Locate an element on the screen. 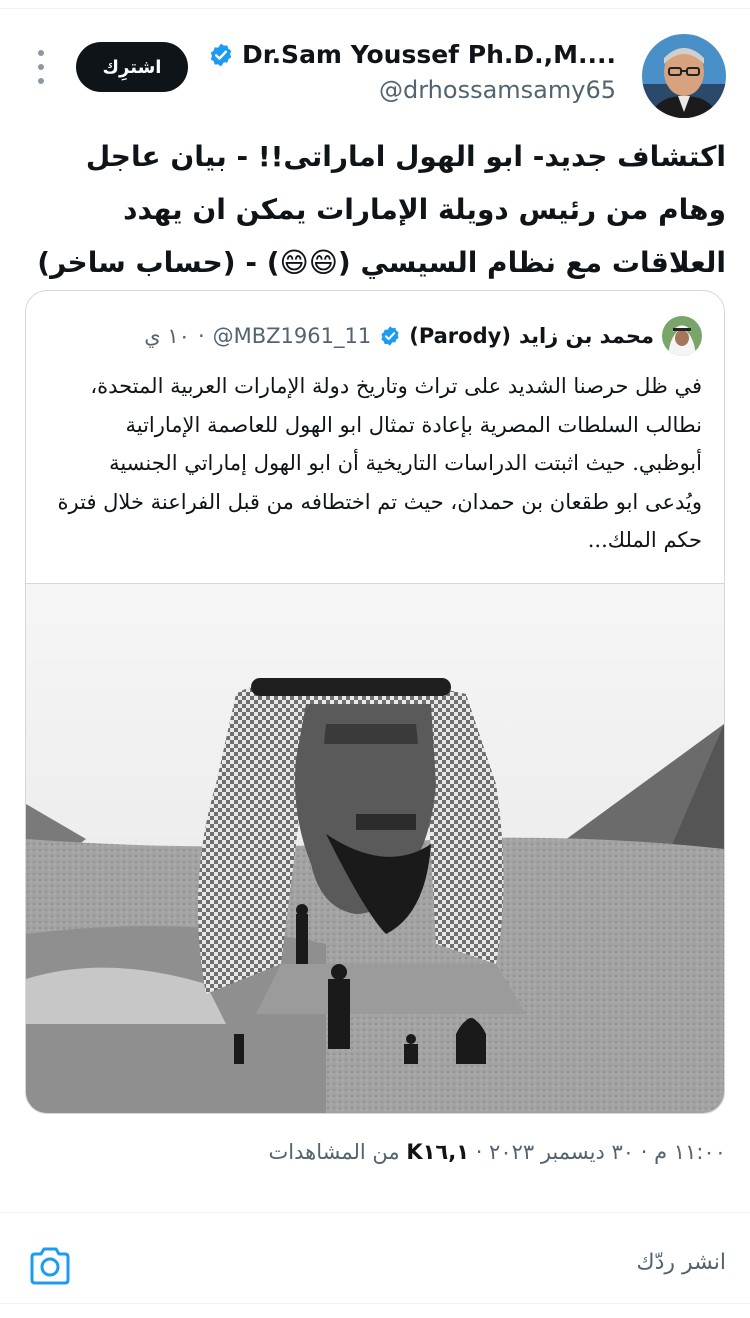 The image size is (750, 1318). quoted-author-tag: (Parody) is located at coordinates (460, 336).